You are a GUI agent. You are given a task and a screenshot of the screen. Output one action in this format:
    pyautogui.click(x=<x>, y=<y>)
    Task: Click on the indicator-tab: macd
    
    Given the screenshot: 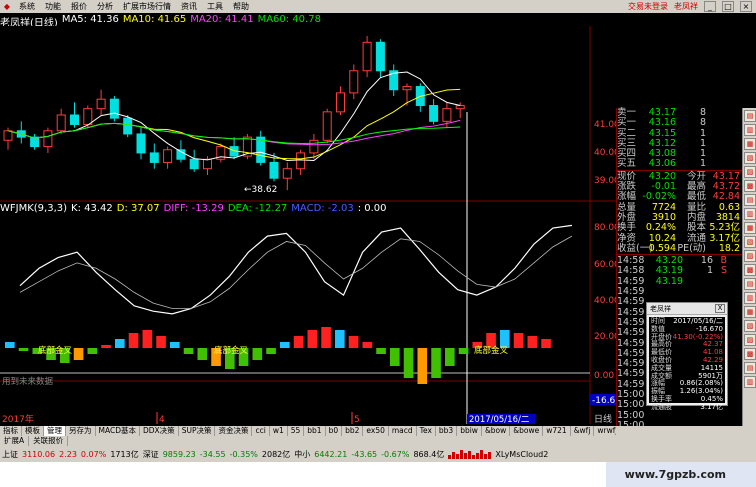 What is the action you would take?
    pyautogui.click(x=403, y=431)
    